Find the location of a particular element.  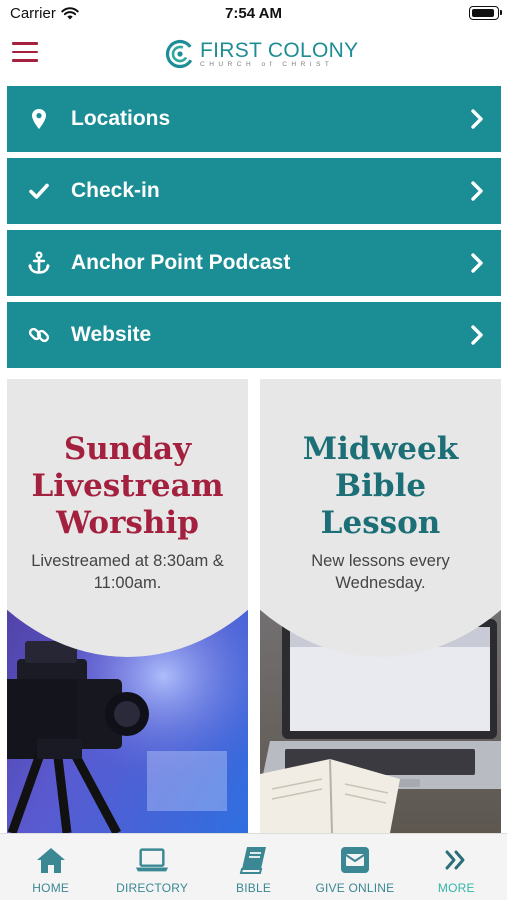

app-header: FIRST COLONY CHURCH of CHRIST is located at coordinates (253, 54).